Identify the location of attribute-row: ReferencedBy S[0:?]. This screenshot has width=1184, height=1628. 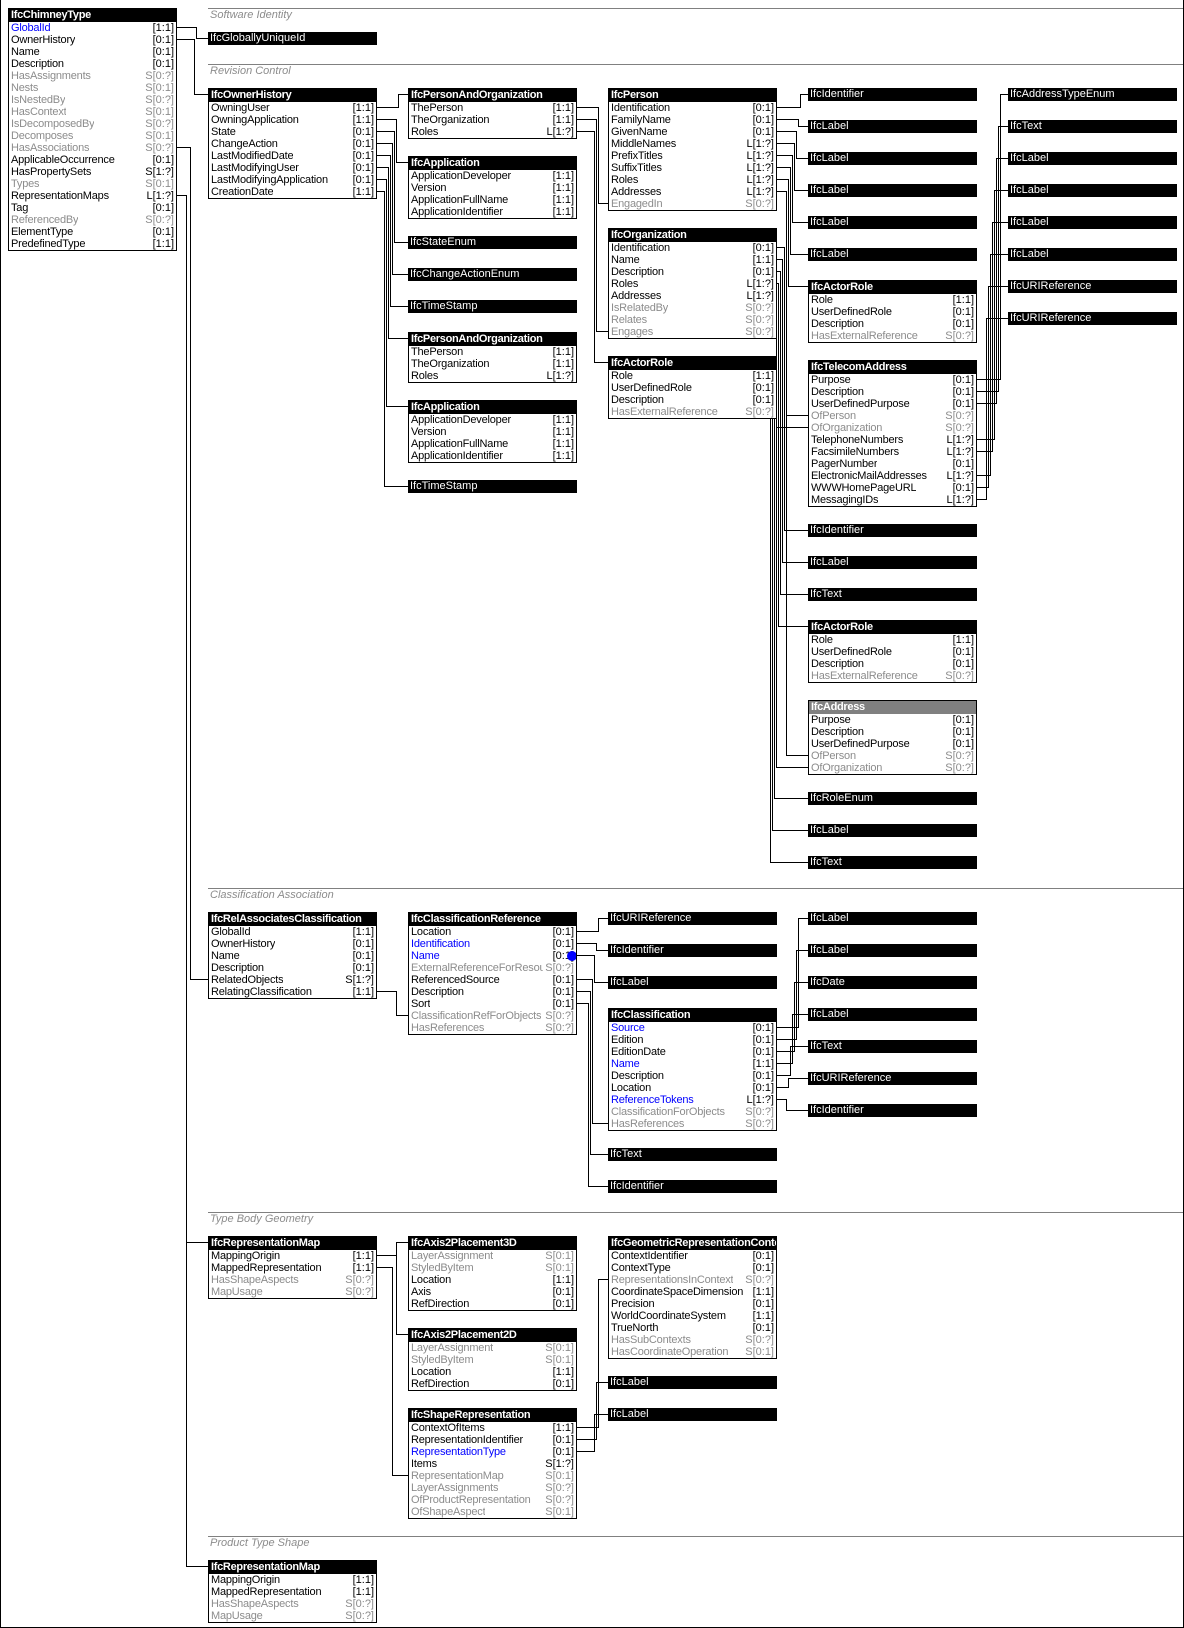
(92, 220).